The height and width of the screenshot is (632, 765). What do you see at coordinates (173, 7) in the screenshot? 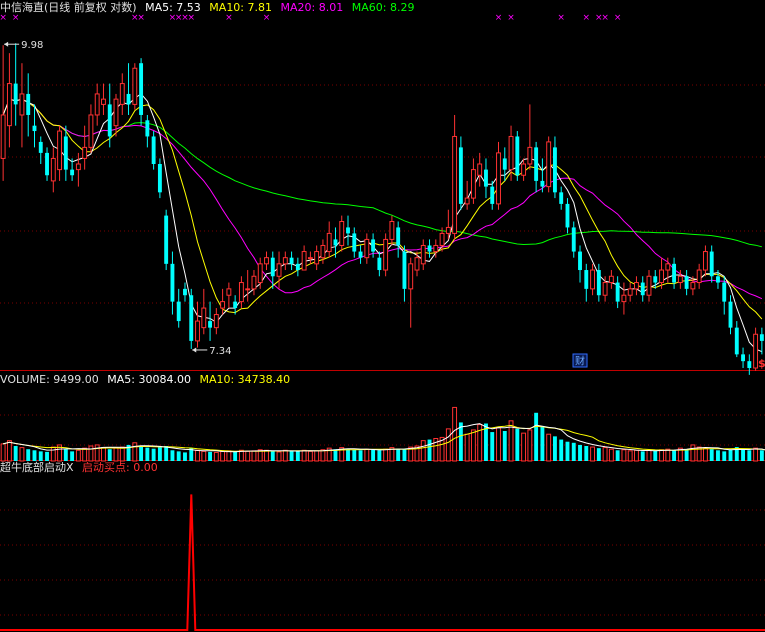
I see `ma5-legend: MA5: 7.53` at bounding box center [173, 7].